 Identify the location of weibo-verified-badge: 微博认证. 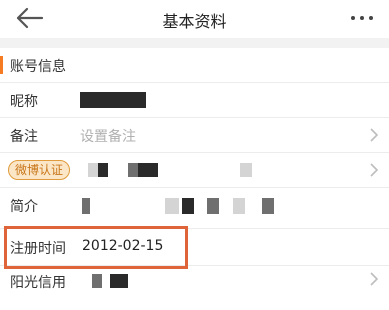
(39, 170).